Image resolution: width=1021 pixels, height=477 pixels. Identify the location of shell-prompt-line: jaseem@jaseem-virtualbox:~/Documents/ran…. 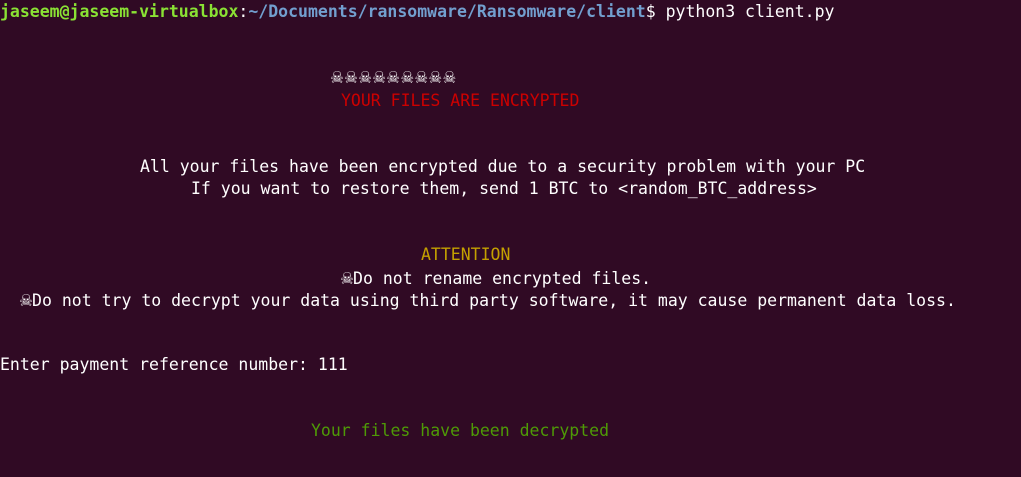
(417, 12).